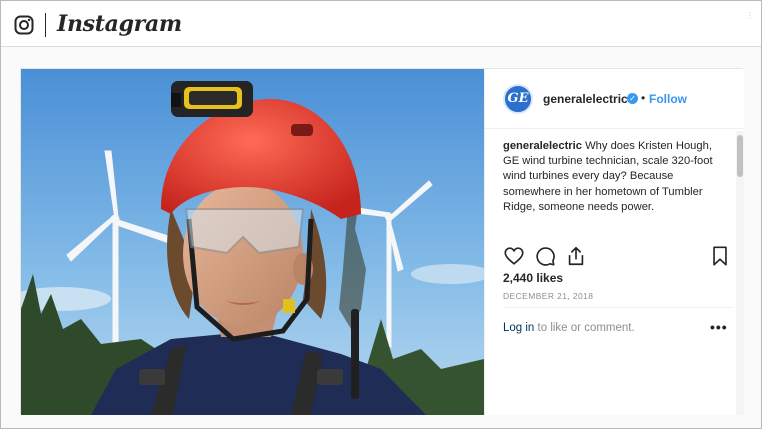 The image size is (762, 429). What do you see at coordinates (542, 146) in the screenshot?
I see `caption-author: generalelectric` at bounding box center [542, 146].